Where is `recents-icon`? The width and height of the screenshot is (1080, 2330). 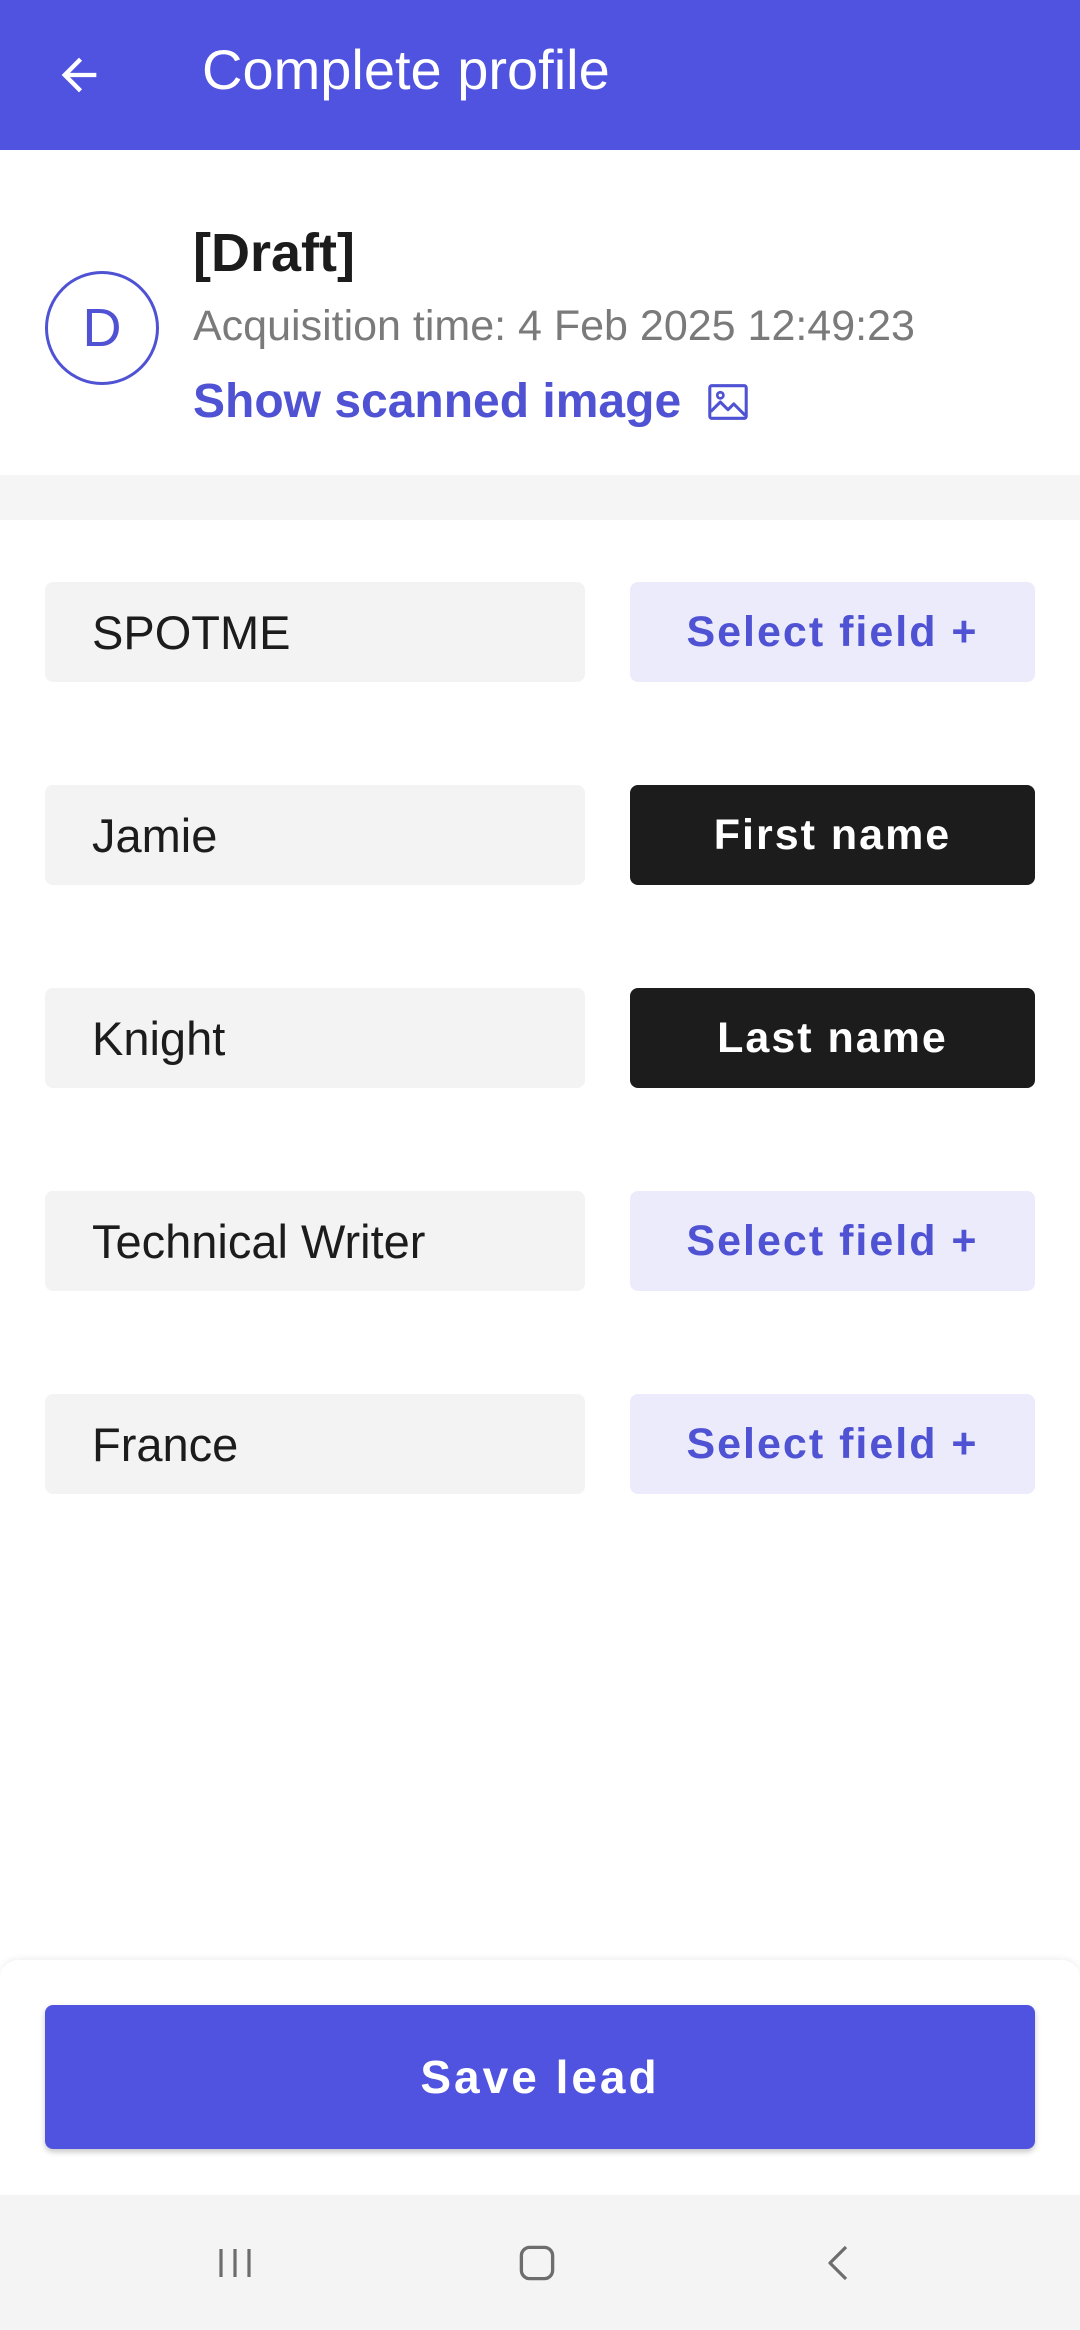 recents-icon is located at coordinates (235, 2263).